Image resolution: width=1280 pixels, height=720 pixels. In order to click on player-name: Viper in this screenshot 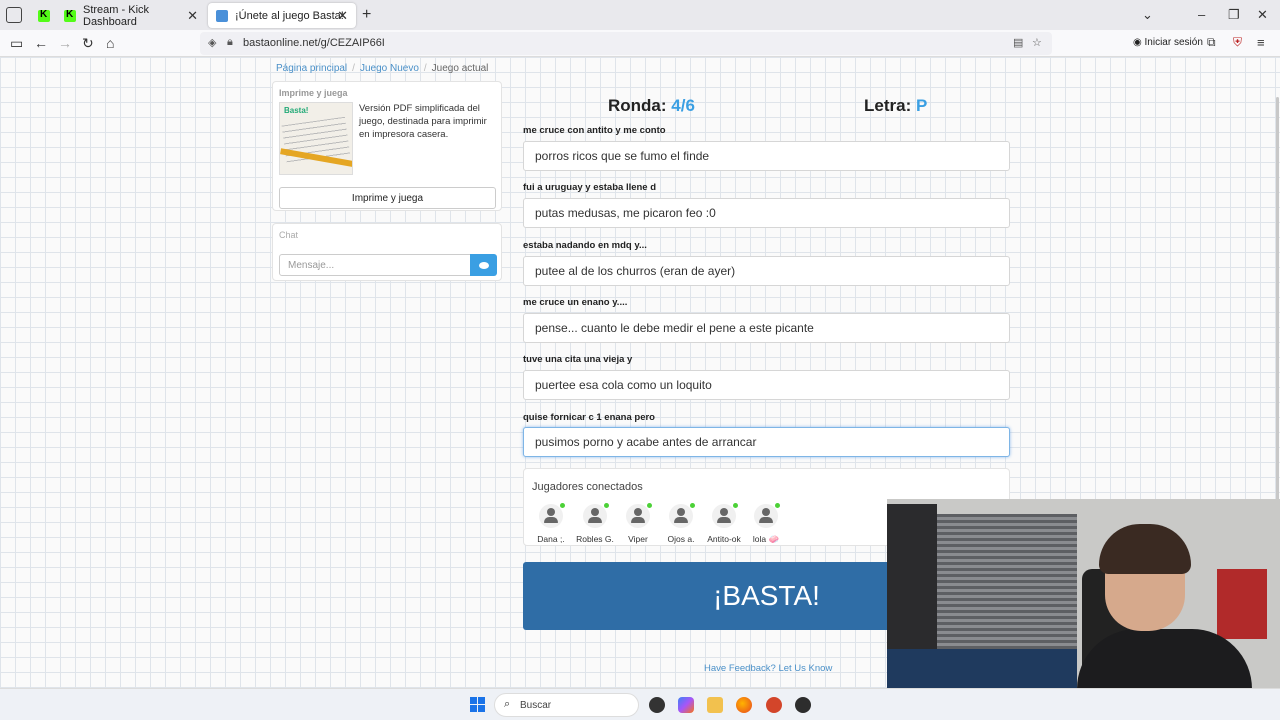, I will do `click(638, 539)`.